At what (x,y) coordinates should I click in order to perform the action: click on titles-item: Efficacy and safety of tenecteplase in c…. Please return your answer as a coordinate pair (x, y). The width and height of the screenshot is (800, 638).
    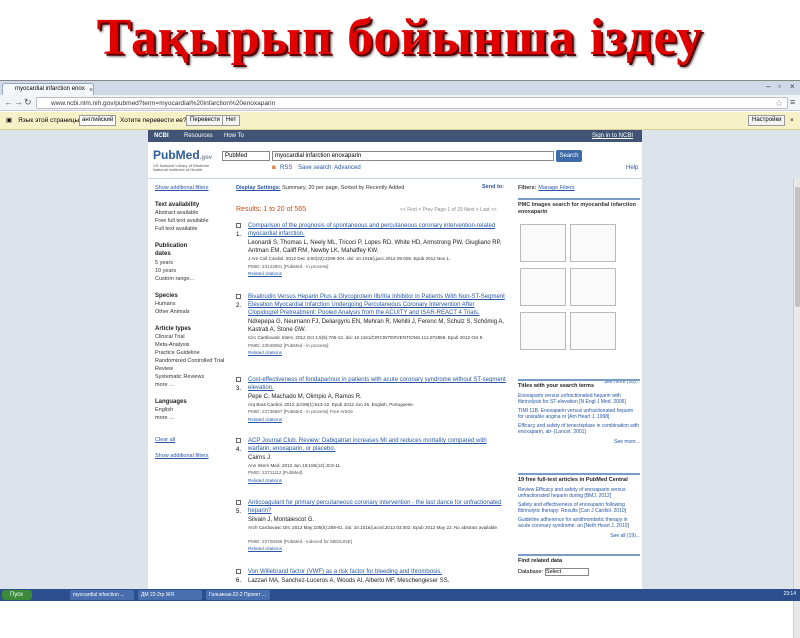
    Looking at the image, I should click on (579, 429).